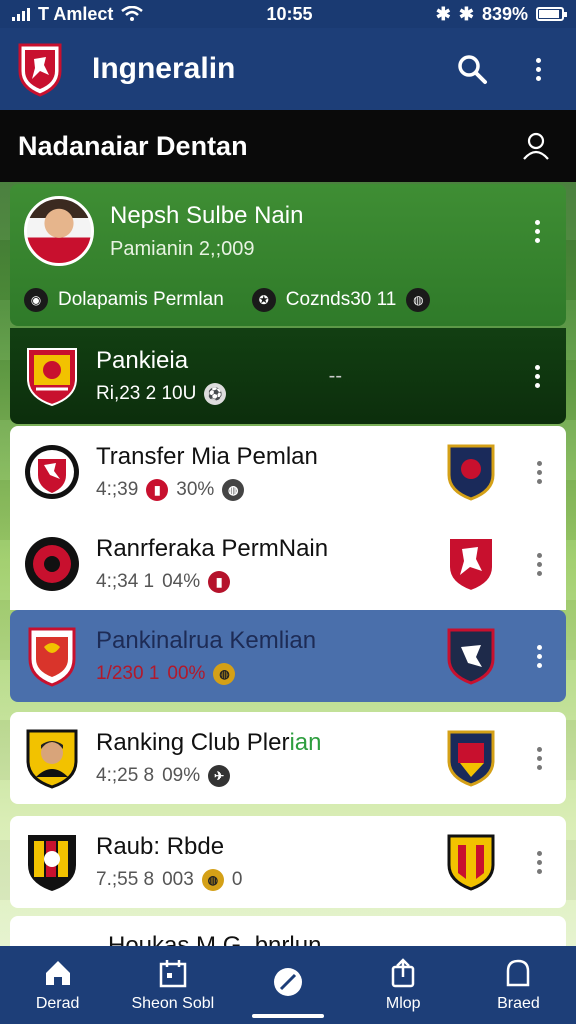 This screenshot has width=576, height=1024. Describe the element at coordinates (186, 673) in the screenshot. I see `item-pct: 00%` at that location.